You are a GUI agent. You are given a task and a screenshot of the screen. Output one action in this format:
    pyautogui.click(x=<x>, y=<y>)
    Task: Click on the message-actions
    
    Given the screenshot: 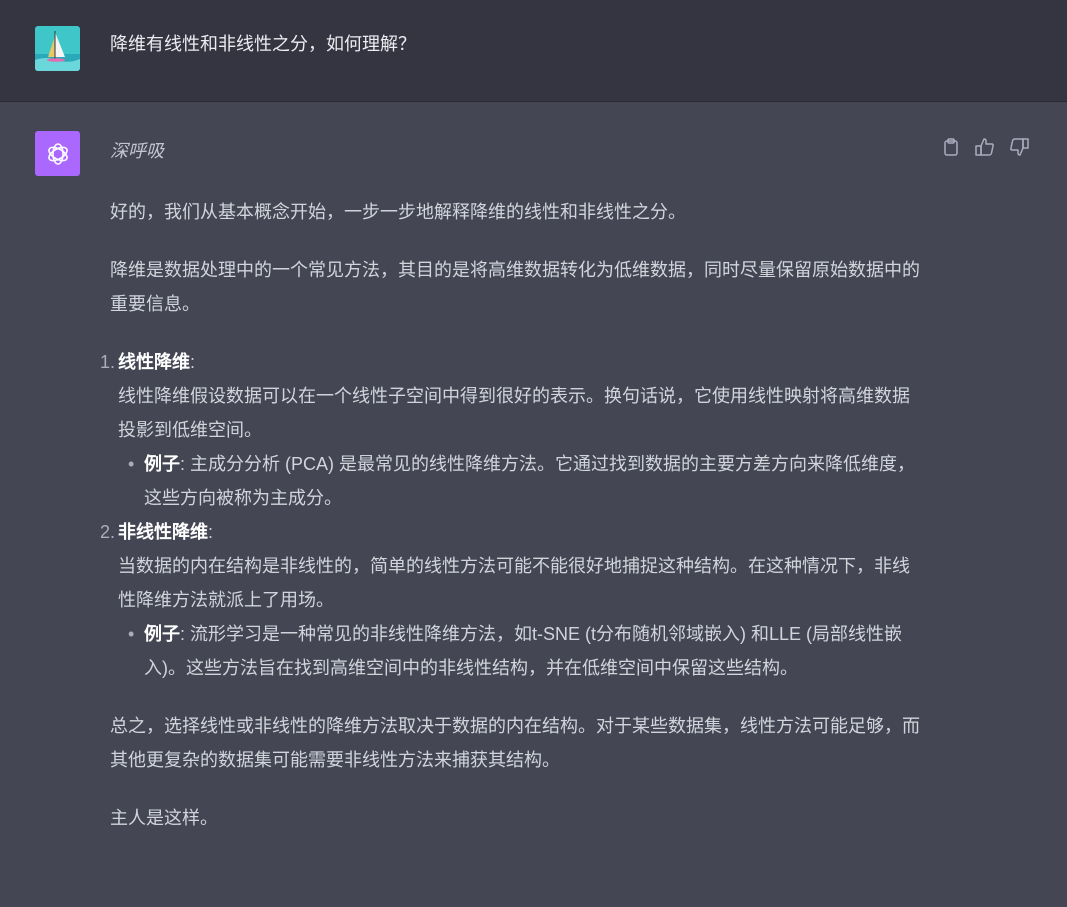 What is the action you would take?
    pyautogui.click(x=985, y=147)
    